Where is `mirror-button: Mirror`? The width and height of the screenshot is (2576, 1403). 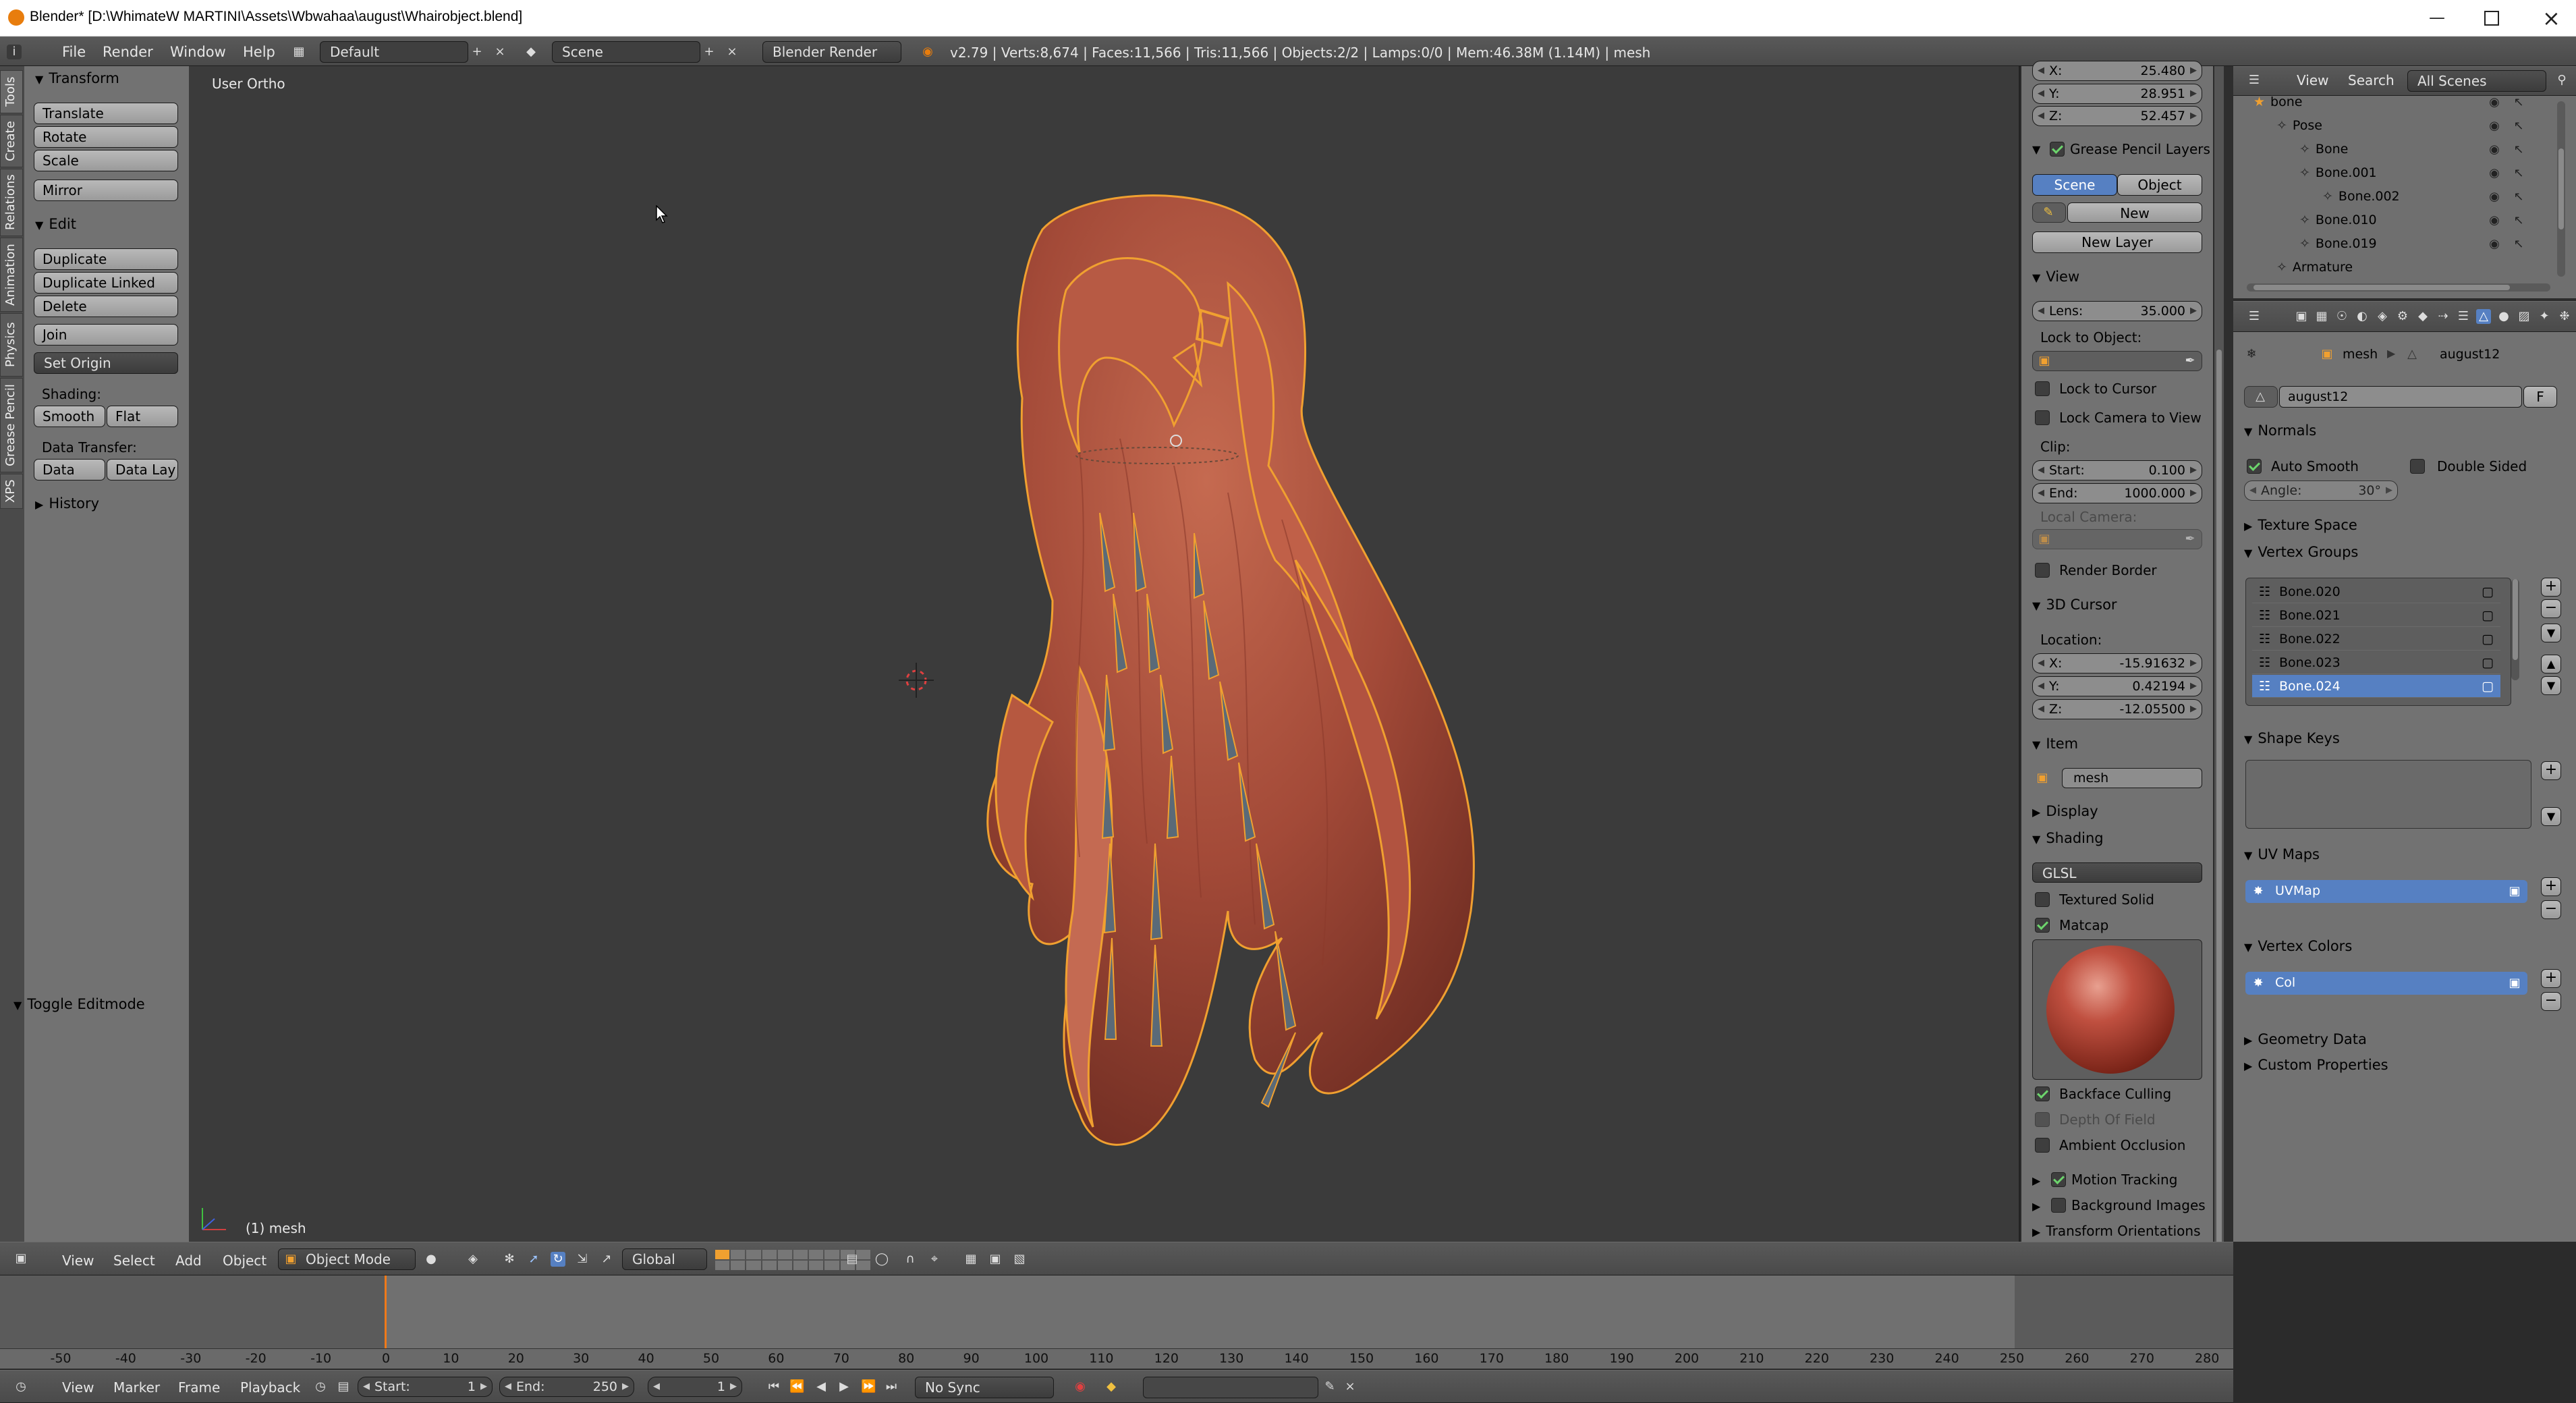
mirror-button: Mirror is located at coordinates (106, 190).